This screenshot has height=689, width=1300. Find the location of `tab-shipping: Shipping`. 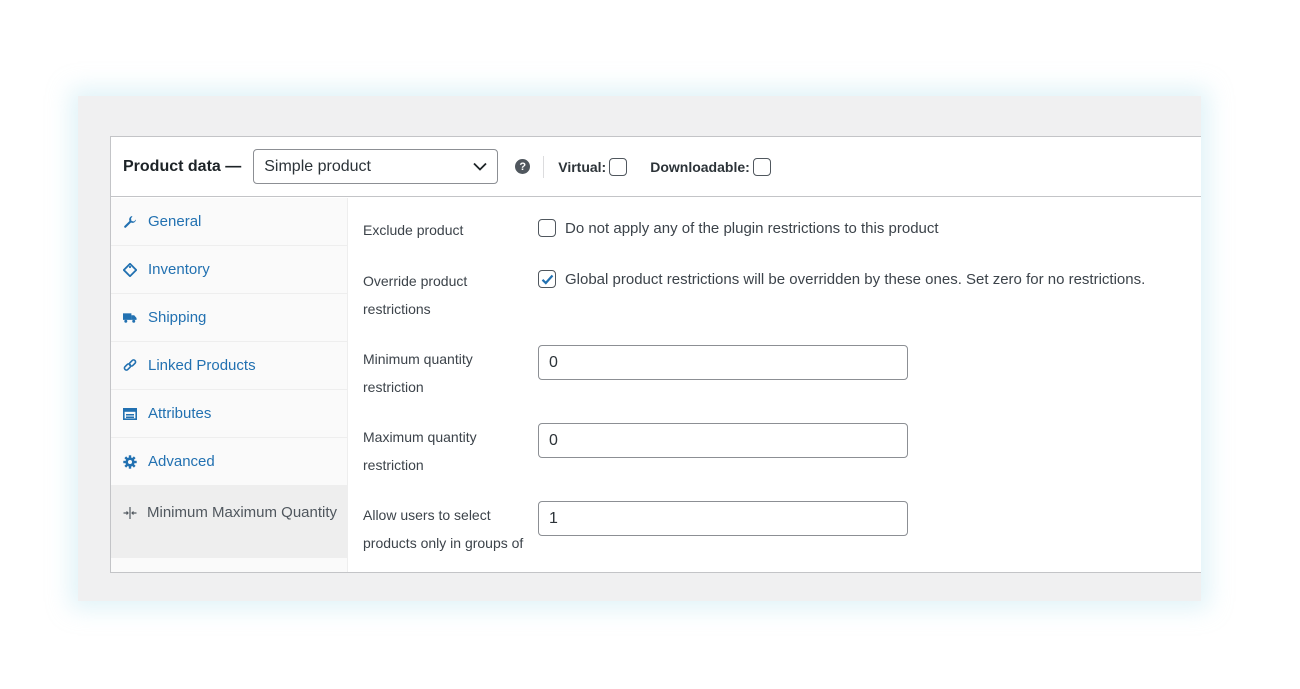

tab-shipping: Shipping is located at coordinates (229, 318).